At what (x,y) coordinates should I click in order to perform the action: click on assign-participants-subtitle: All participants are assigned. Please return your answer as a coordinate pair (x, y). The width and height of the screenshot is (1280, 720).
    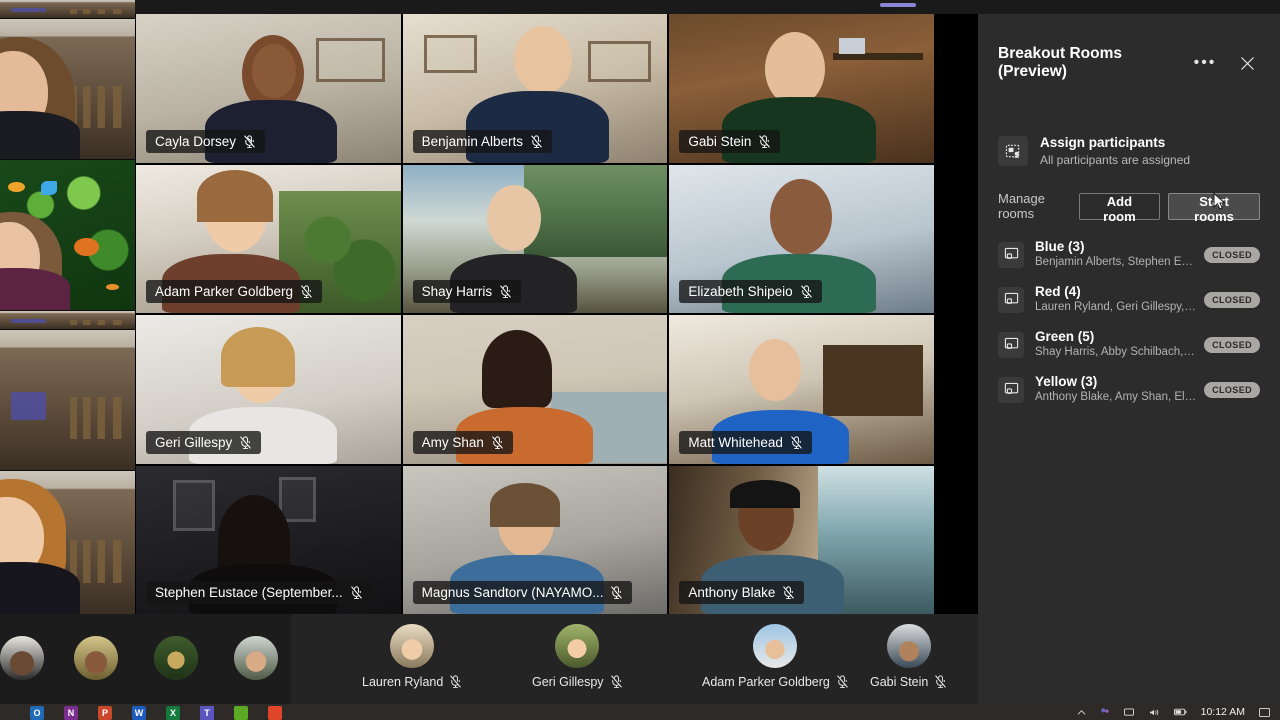
    Looking at the image, I should click on (1115, 159).